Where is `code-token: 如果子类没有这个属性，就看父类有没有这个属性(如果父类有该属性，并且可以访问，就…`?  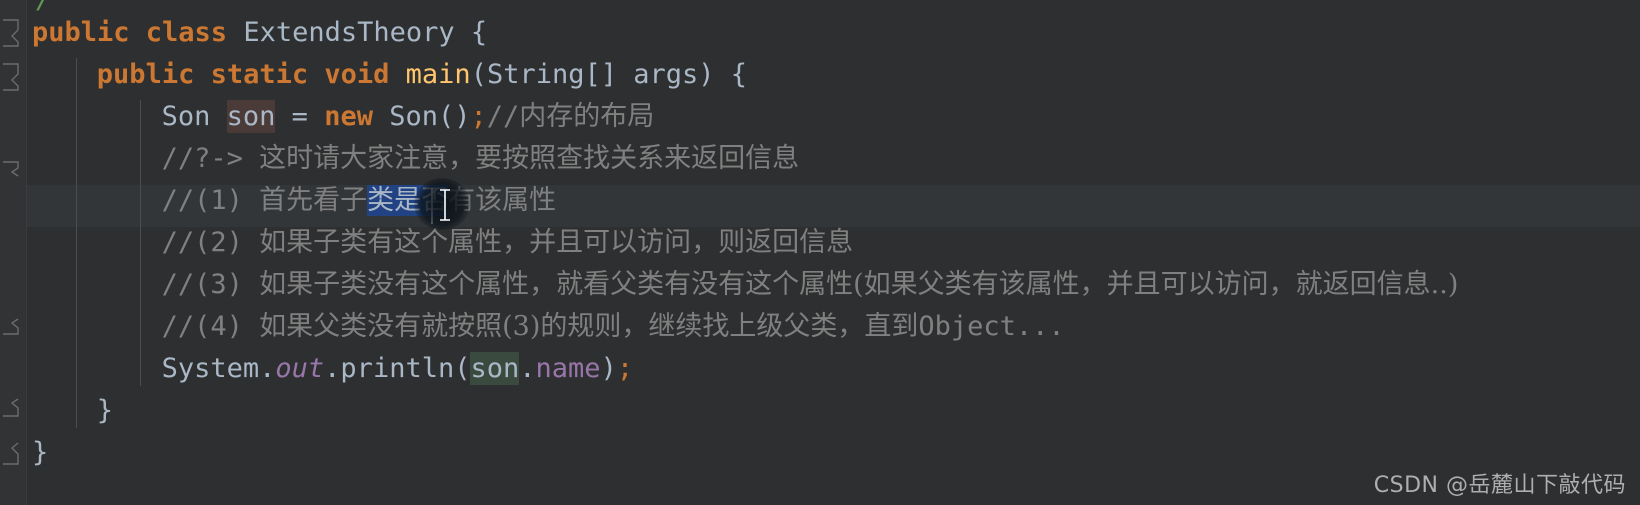 code-token: 如果子类没有这个属性，就看父类有没有这个属性(如果父类有该属性，并且可以访问，就… is located at coordinates (859, 284).